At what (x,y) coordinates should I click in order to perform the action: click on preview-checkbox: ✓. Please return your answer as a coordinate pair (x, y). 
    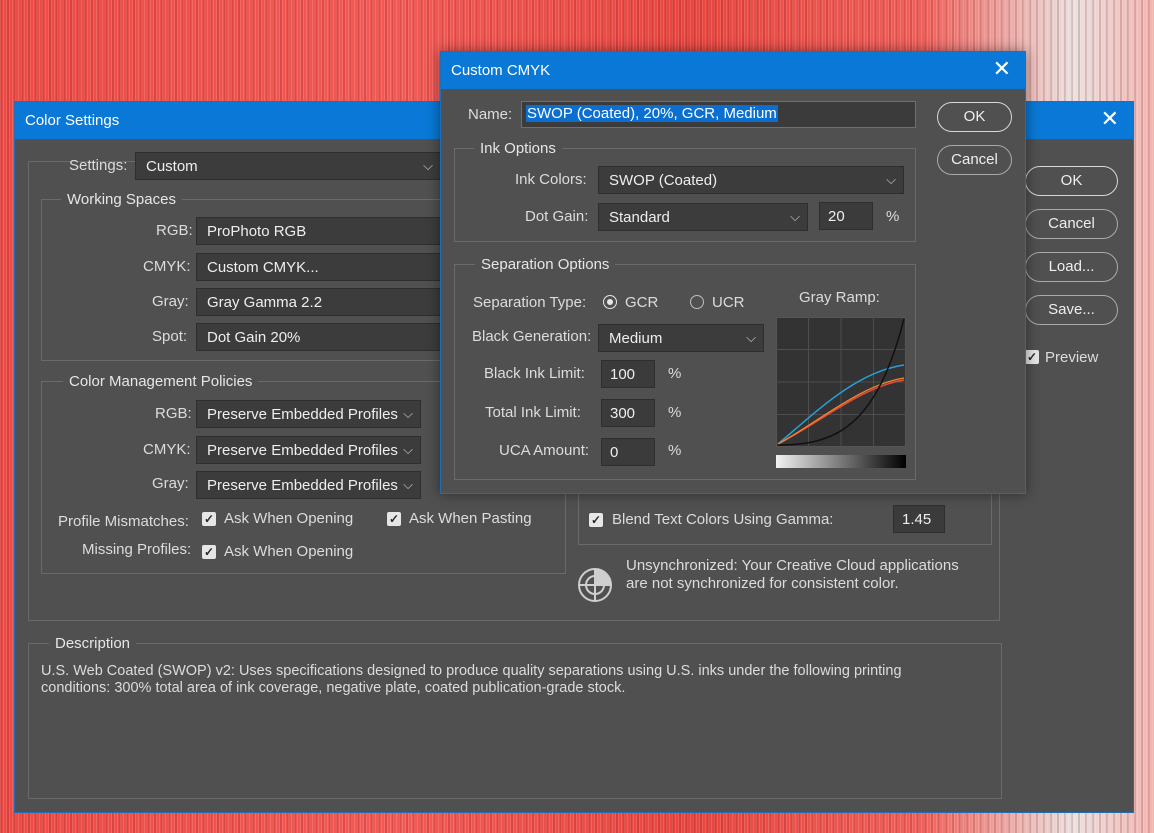
    Looking at the image, I should click on (1032, 357).